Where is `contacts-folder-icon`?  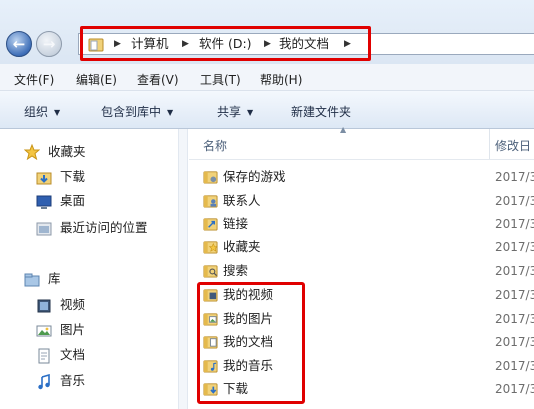 contacts-folder-icon is located at coordinates (210, 201).